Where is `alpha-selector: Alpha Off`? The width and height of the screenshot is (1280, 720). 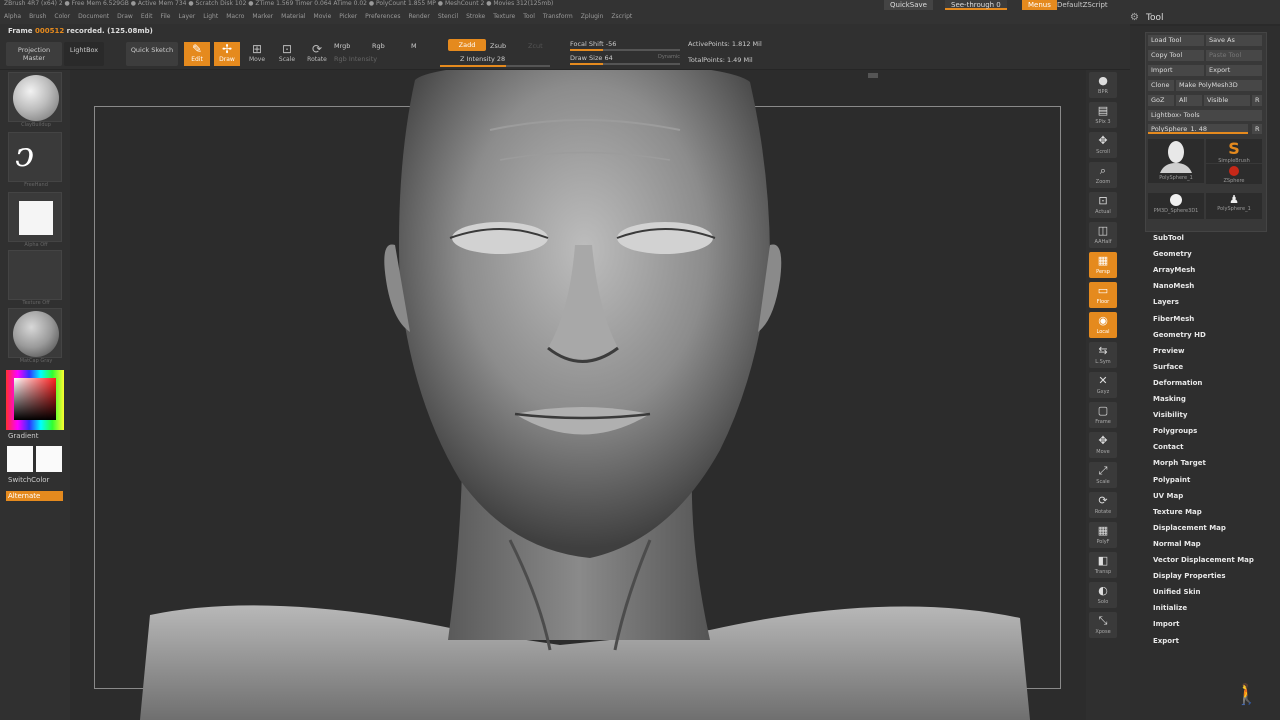 alpha-selector: Alpha Off is located at coordinates (35, 220).